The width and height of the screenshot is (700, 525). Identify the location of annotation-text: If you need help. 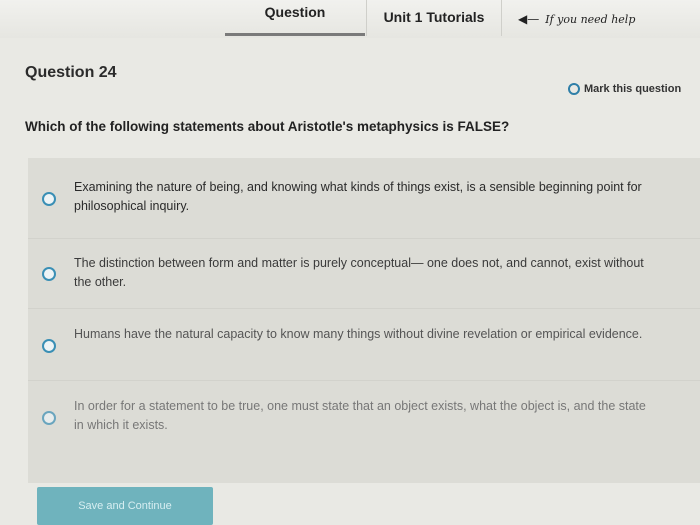
(590, 19).